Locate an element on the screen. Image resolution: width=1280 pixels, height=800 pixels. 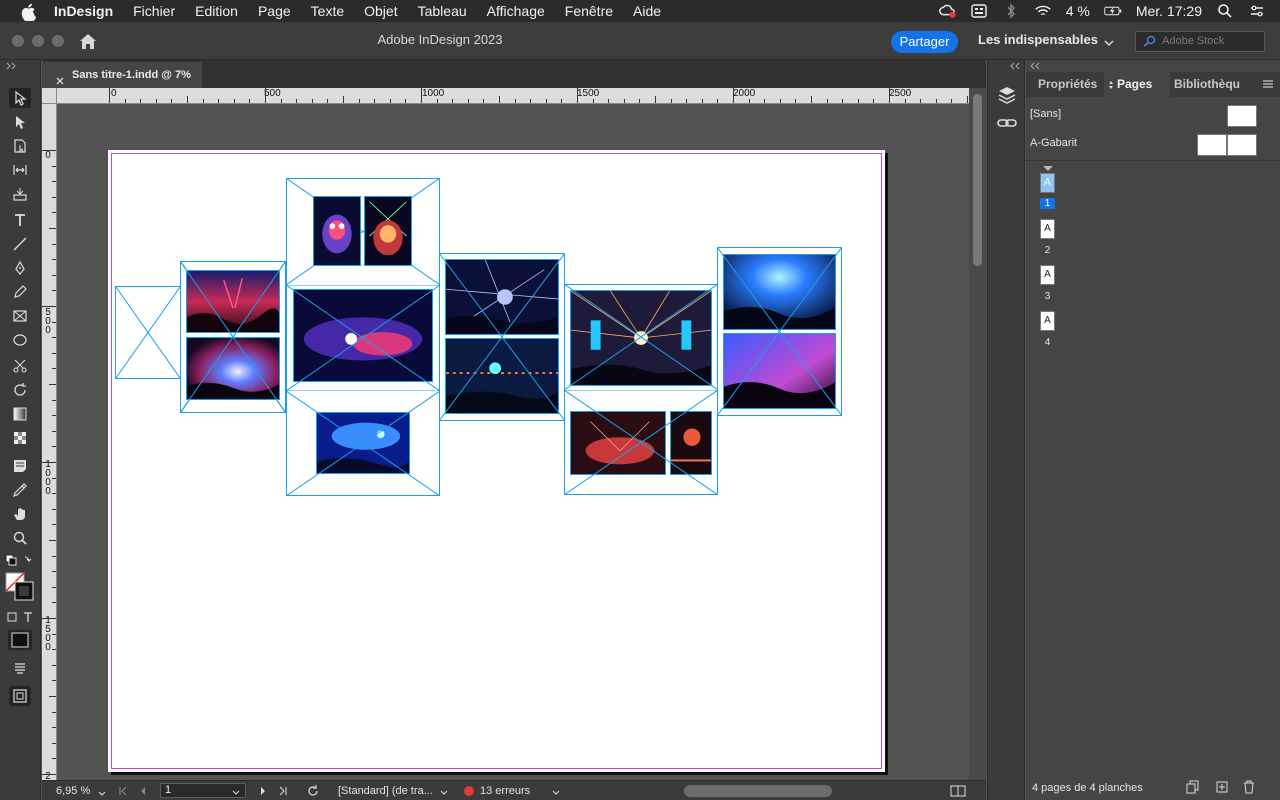
panel-menu-icon is located at coordinates (1268, 84).